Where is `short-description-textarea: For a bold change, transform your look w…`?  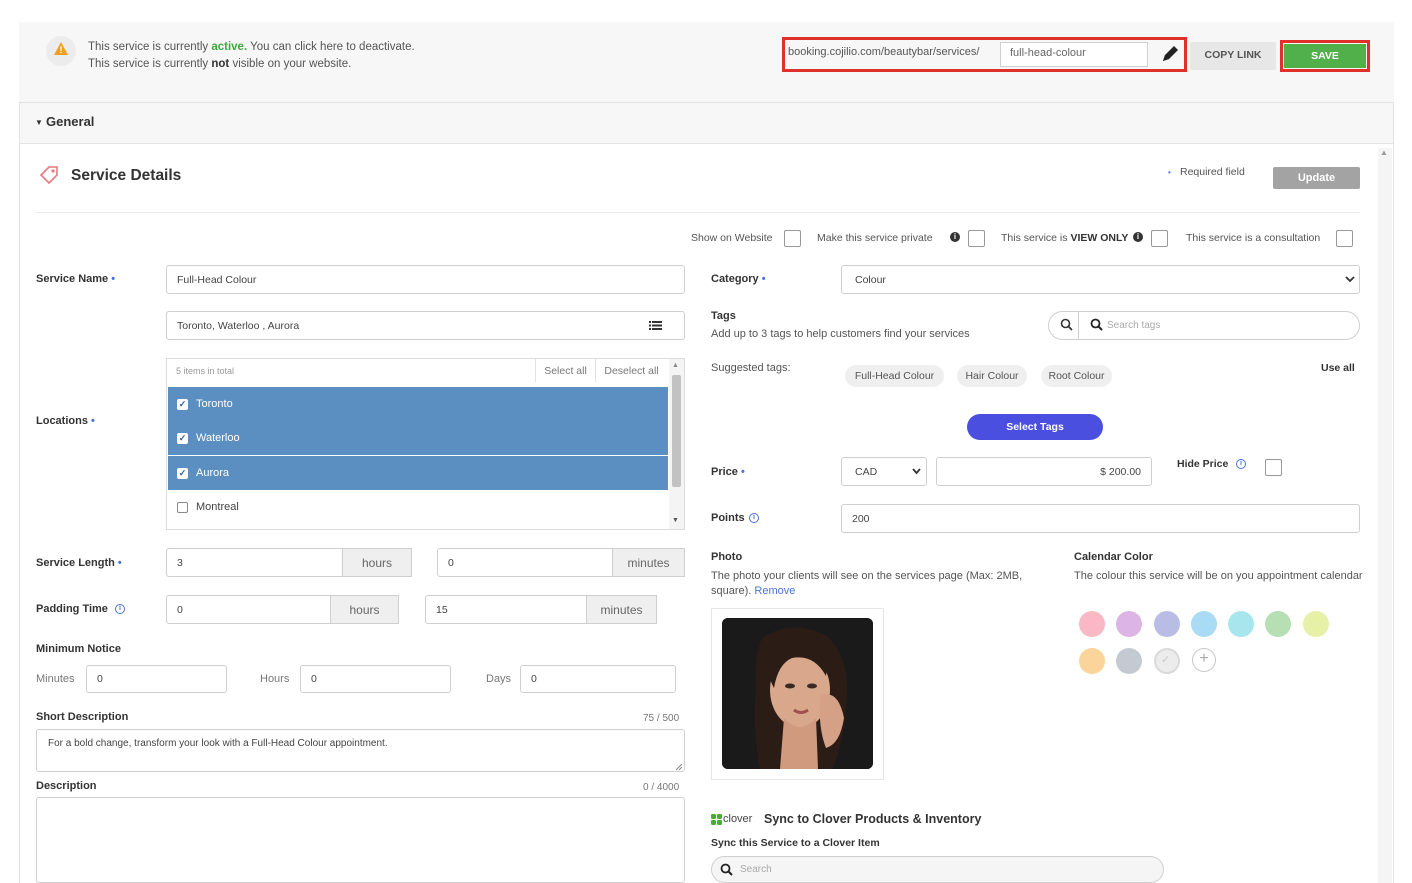 short-description-textarea: For a bold change, transform your look w… is located at coordinates (360, 750).